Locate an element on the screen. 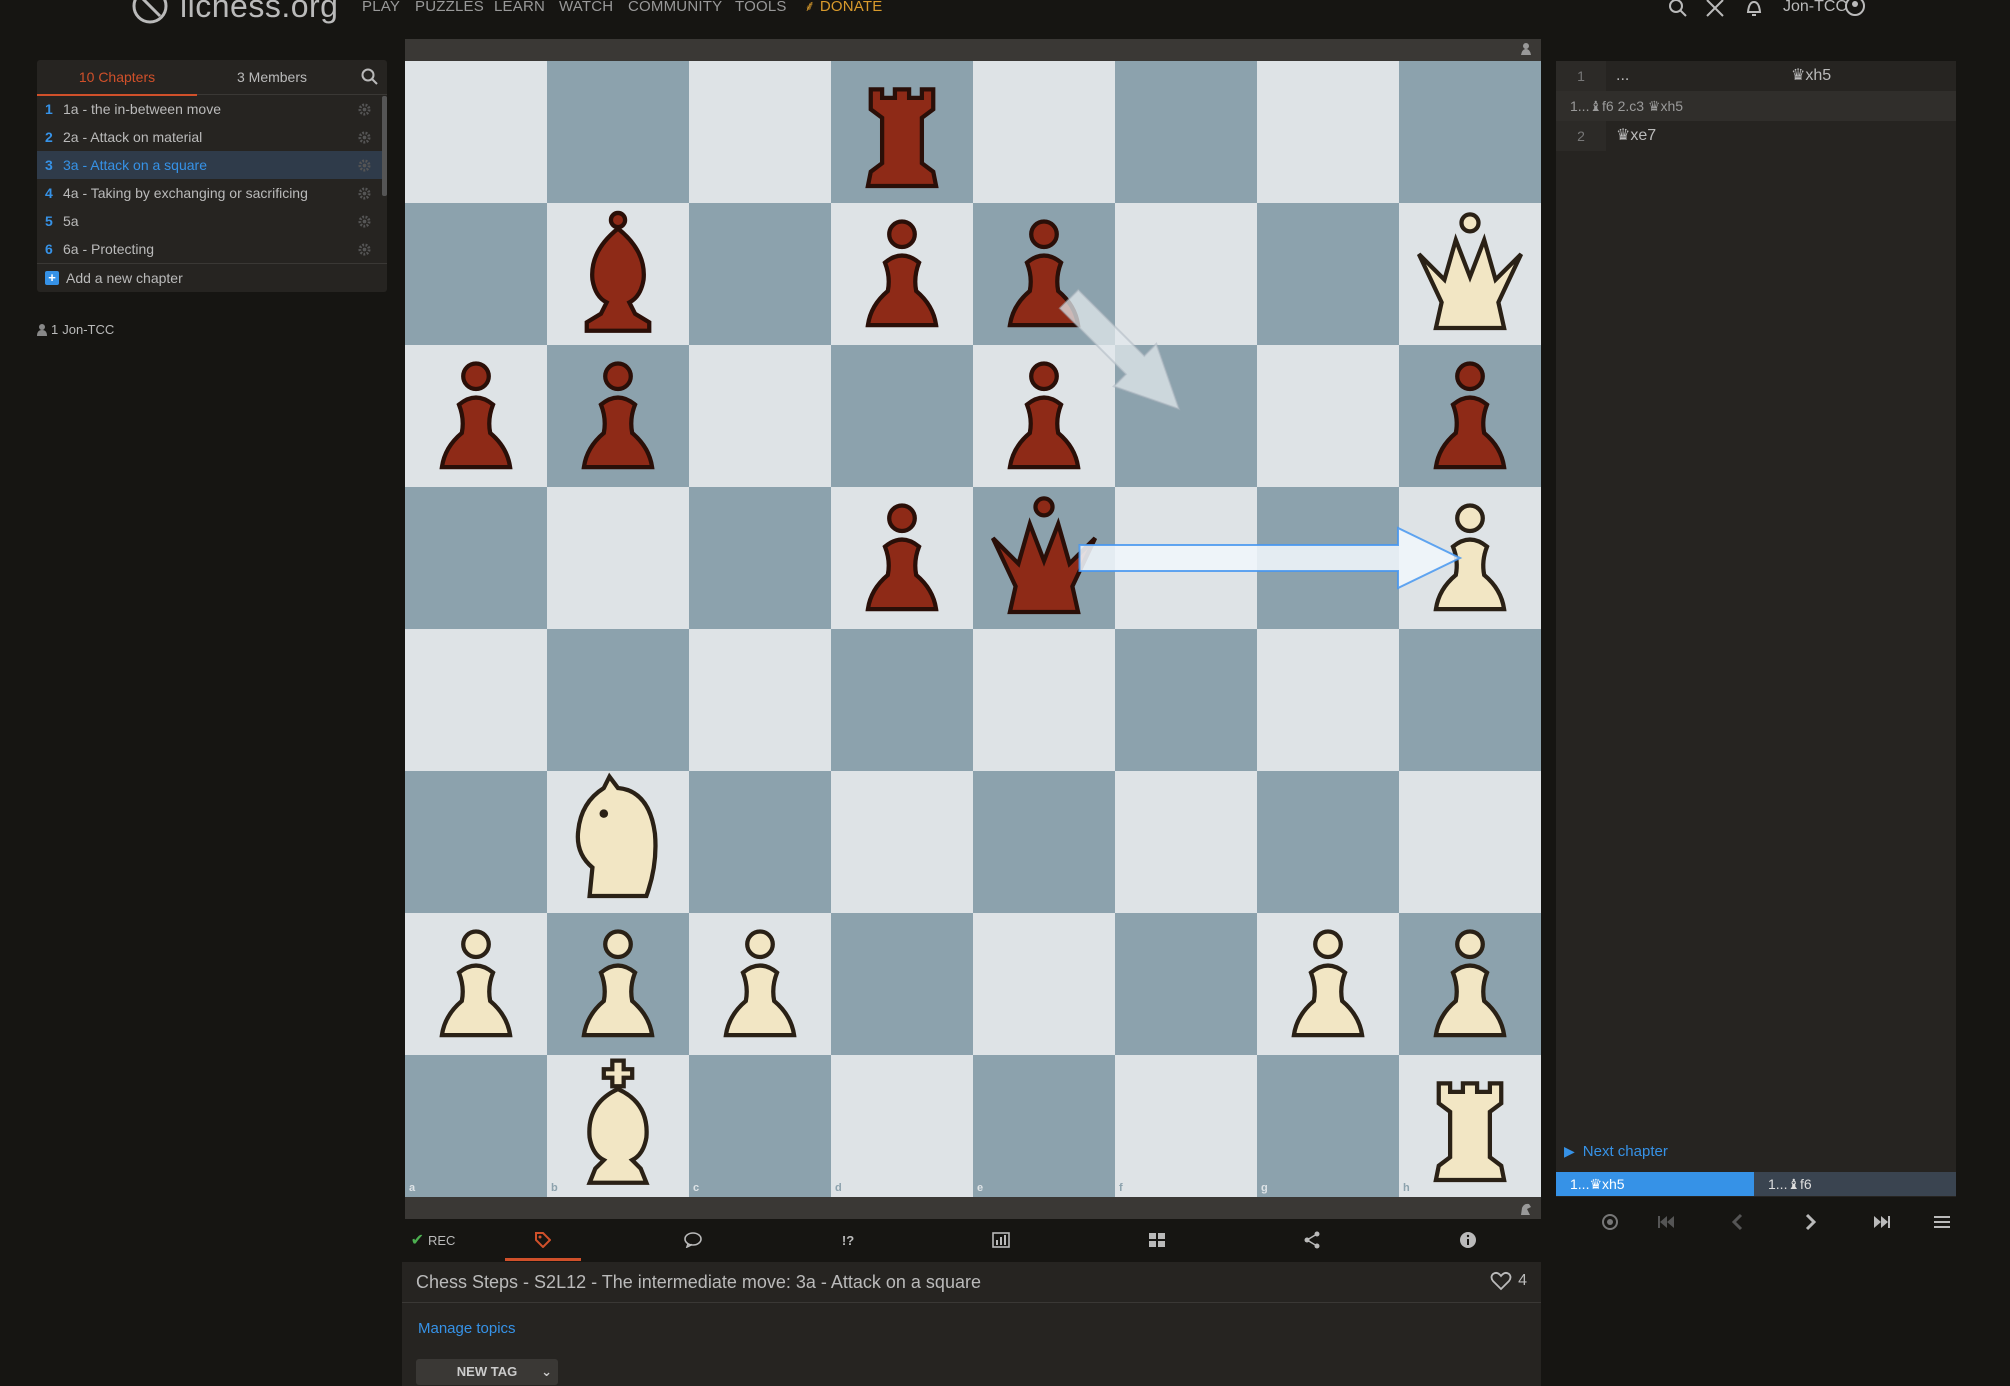 This screenshot has width=2010, height=1386. last-move-icon is located at coordinates (1882, 1222).